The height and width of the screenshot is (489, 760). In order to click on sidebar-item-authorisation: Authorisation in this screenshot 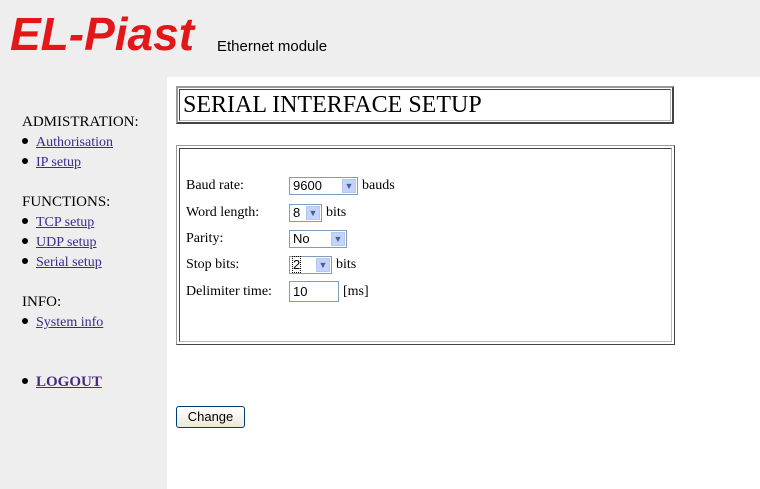, I will do `click(67, 143)`.